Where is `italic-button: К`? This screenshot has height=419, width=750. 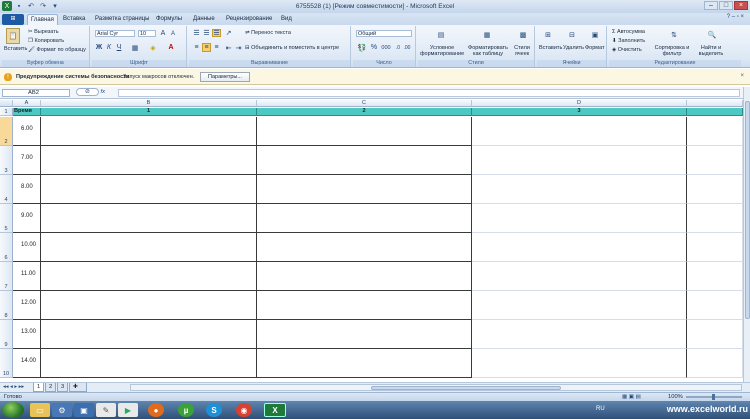 italic-button: К is located at coordinates (109, 47).